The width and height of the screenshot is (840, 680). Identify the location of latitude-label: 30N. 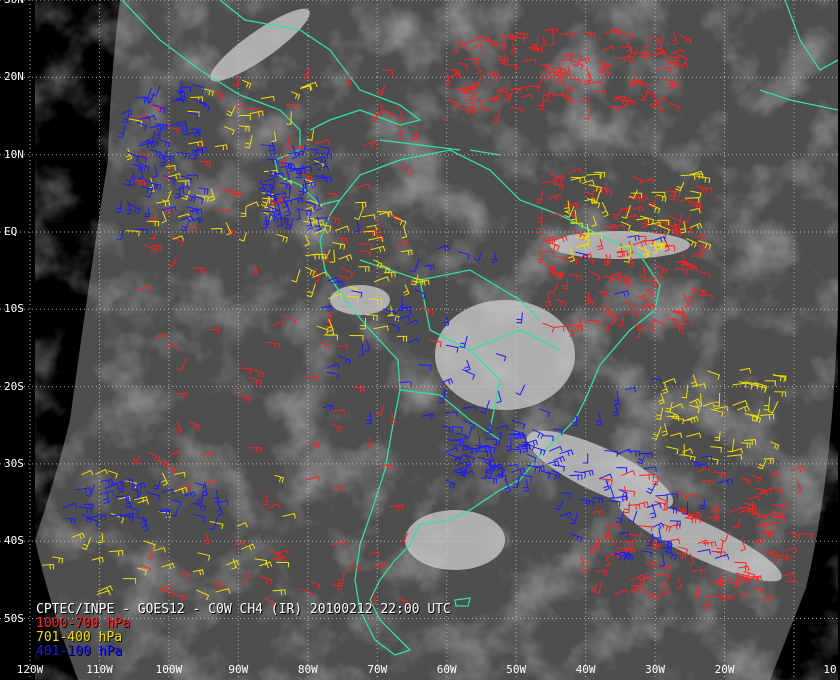
(14, 3).